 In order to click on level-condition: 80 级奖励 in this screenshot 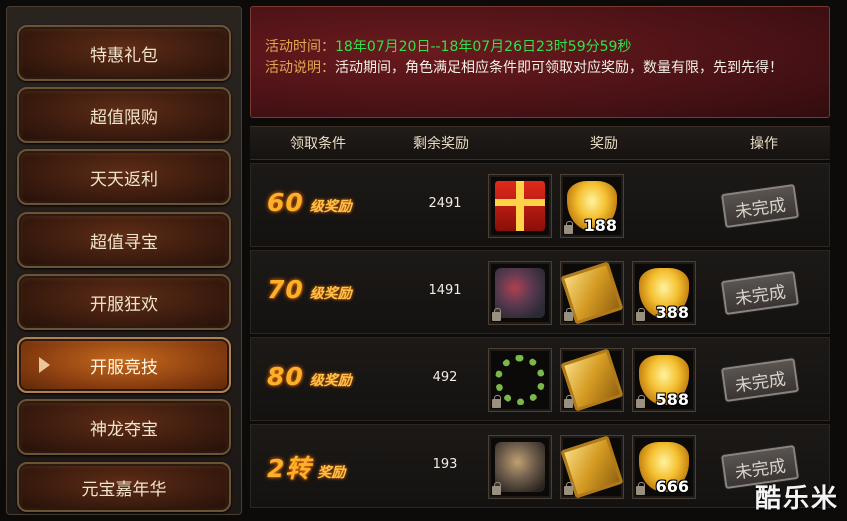, I will do `click(309, 379)`.